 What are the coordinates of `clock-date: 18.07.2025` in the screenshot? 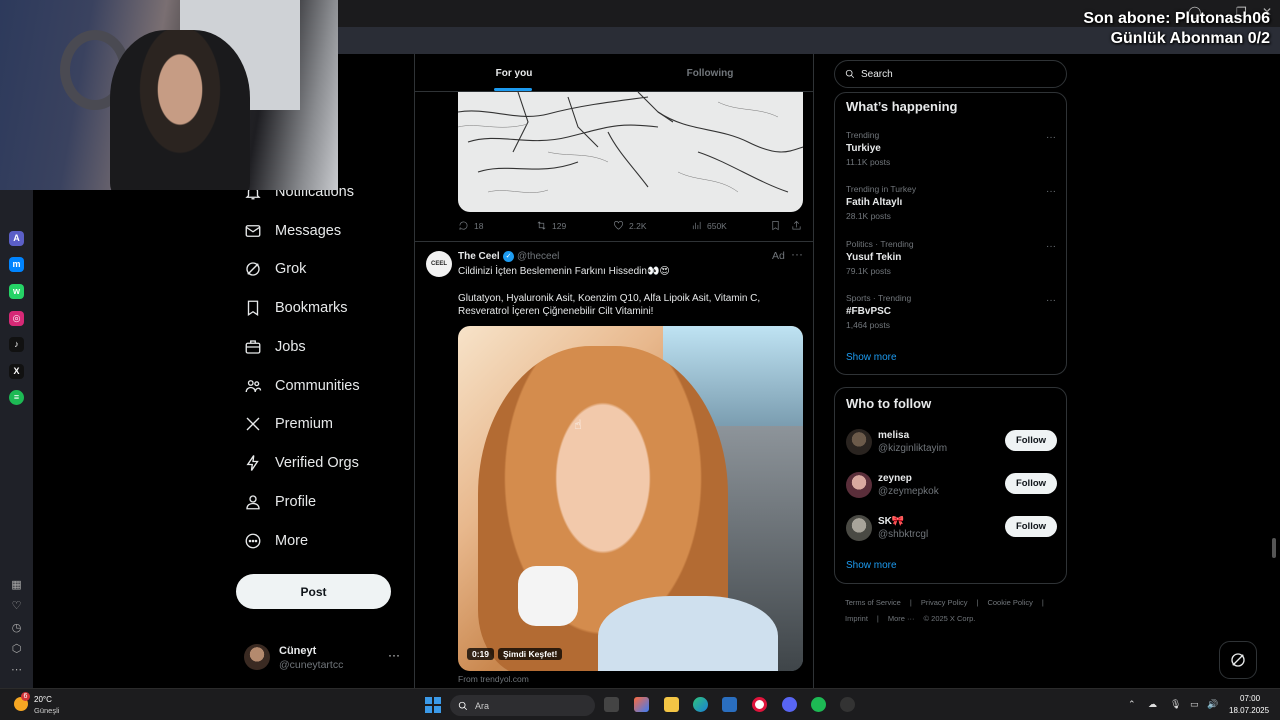 It's located at (1249, 710).